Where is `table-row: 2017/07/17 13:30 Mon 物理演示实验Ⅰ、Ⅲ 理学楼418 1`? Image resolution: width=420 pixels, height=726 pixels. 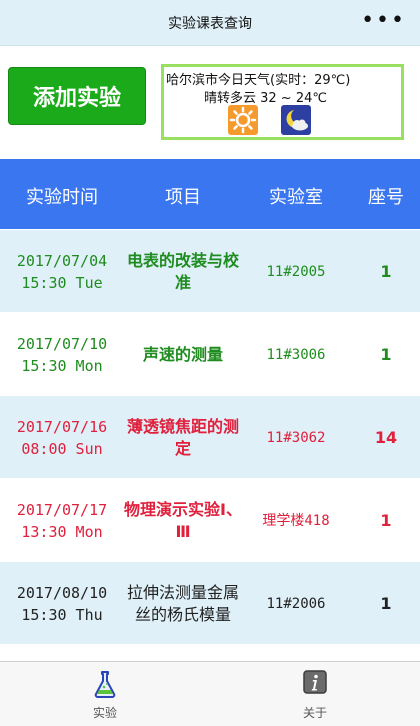 table-row: 2017/07/17 13:30 Mon 物理演示实验Ⅰ、Ⅲ 理学楼418 1 is located at coordinates (210, 520).